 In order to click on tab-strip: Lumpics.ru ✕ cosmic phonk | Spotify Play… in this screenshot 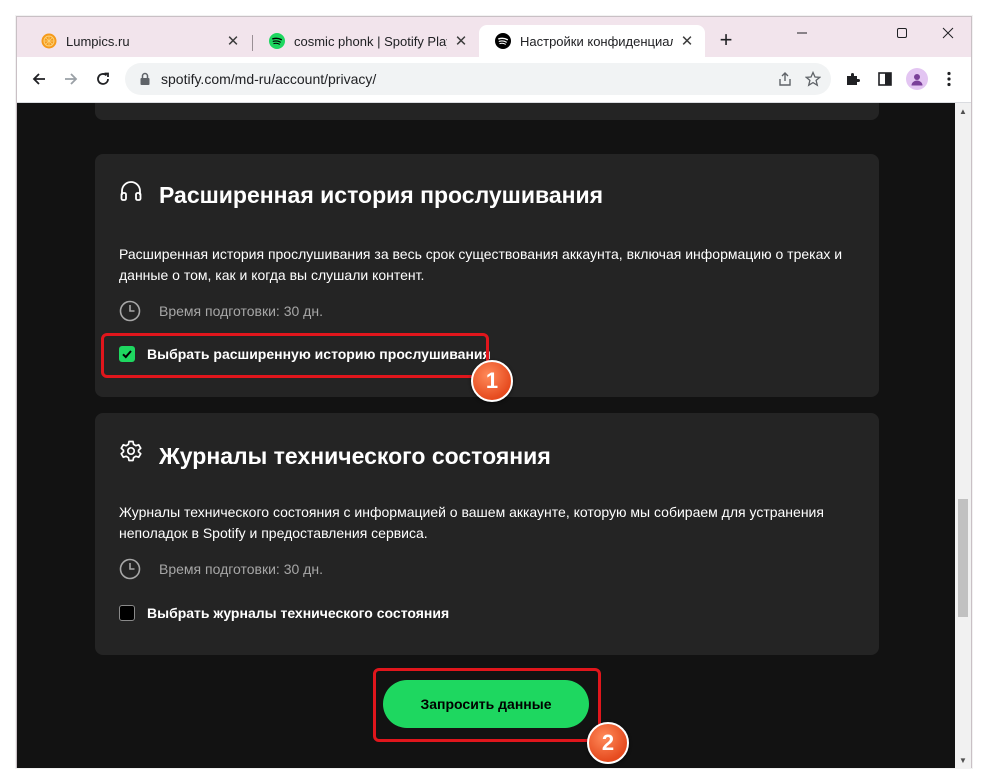, I will do `click(494, 37)`.